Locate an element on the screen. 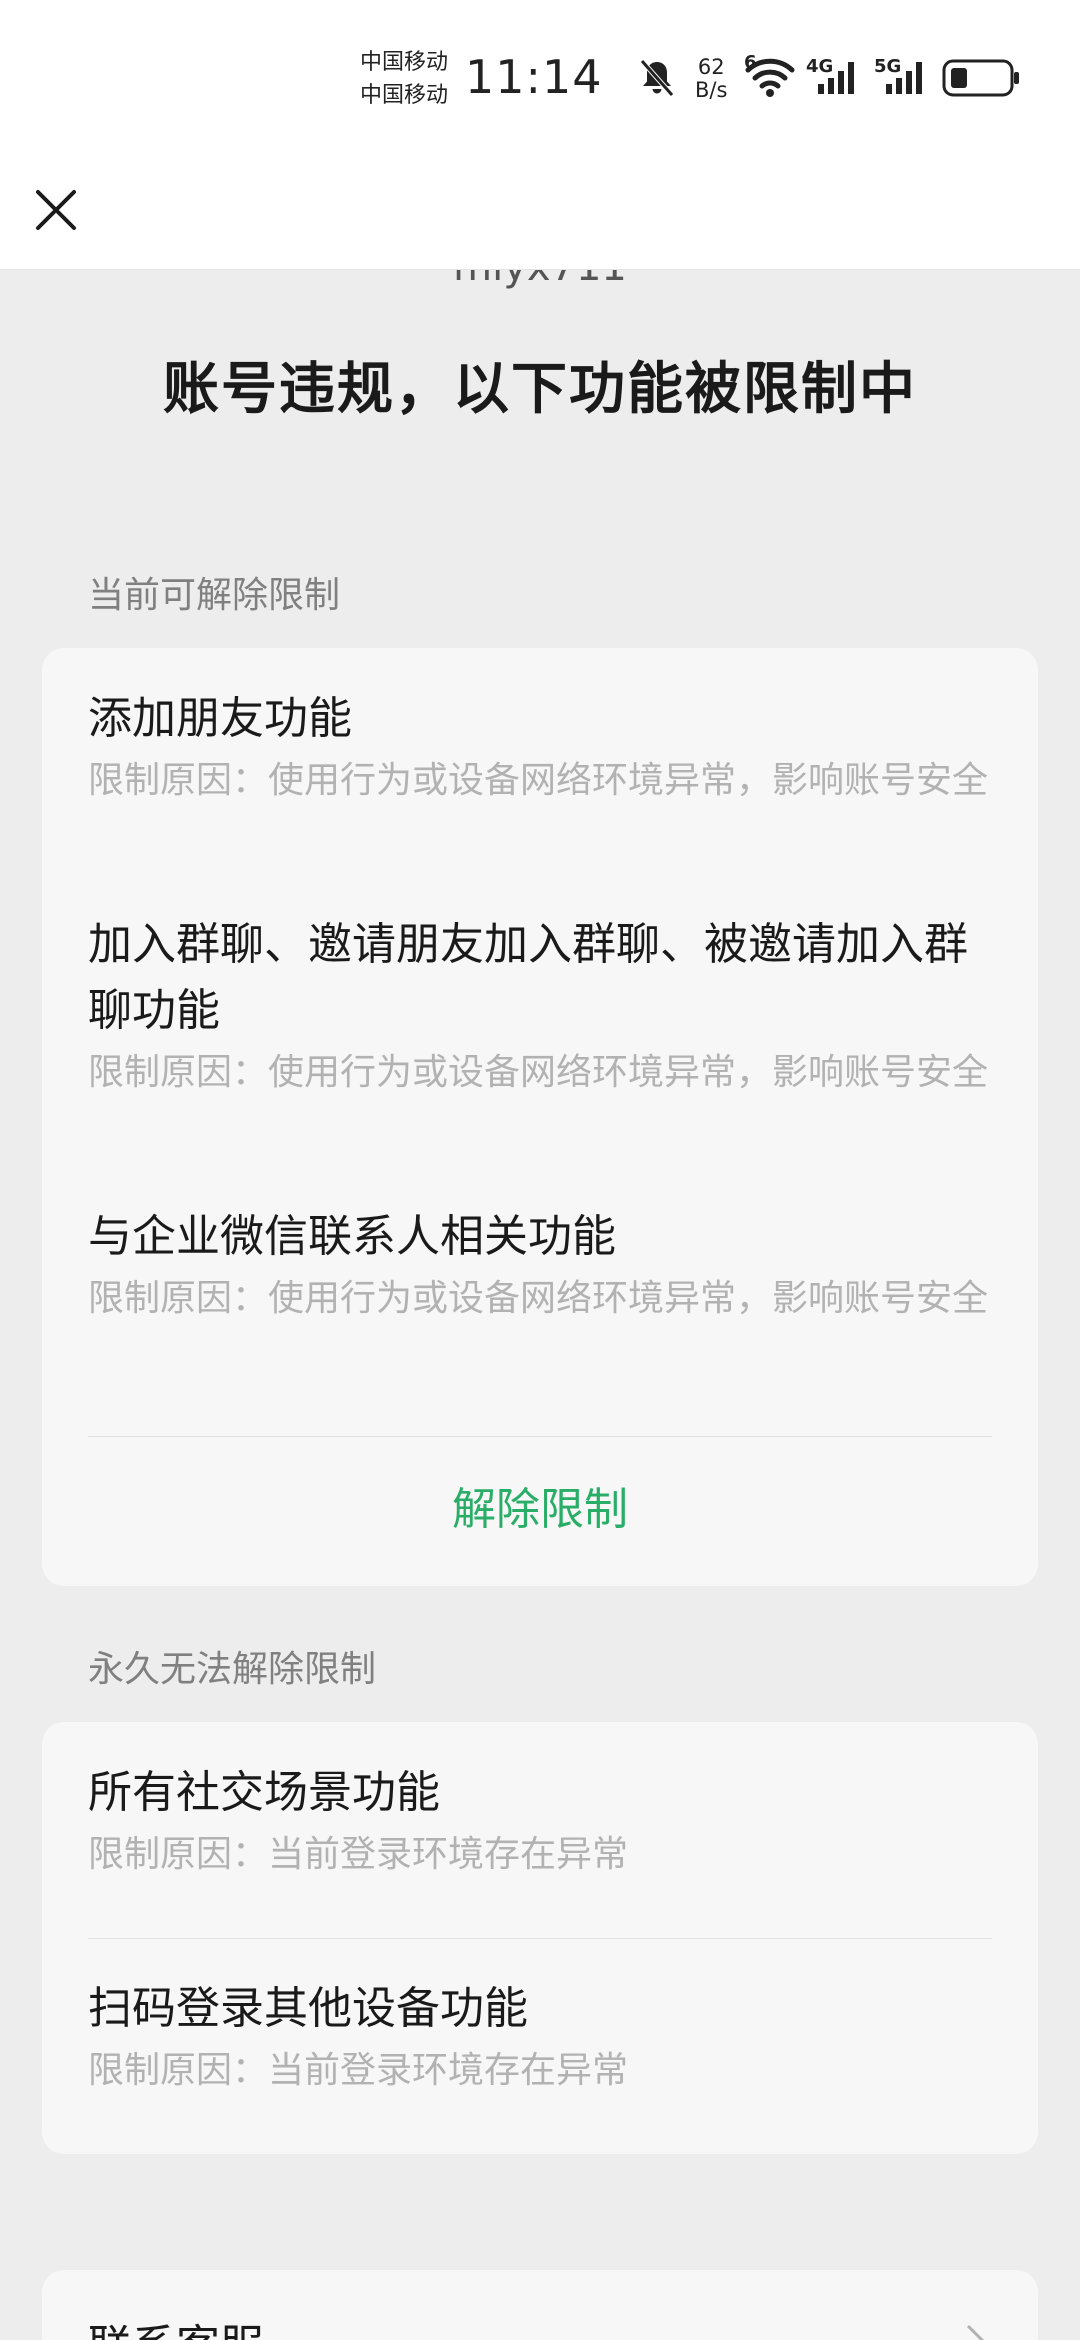 The height and width of the screenshot is (2340, 1080). restriction-item: 与企业微信联系人相关功能 限制原因：使用行为或设备网络环境异常，影响账号安全 is located at coordinates (540, 1264).